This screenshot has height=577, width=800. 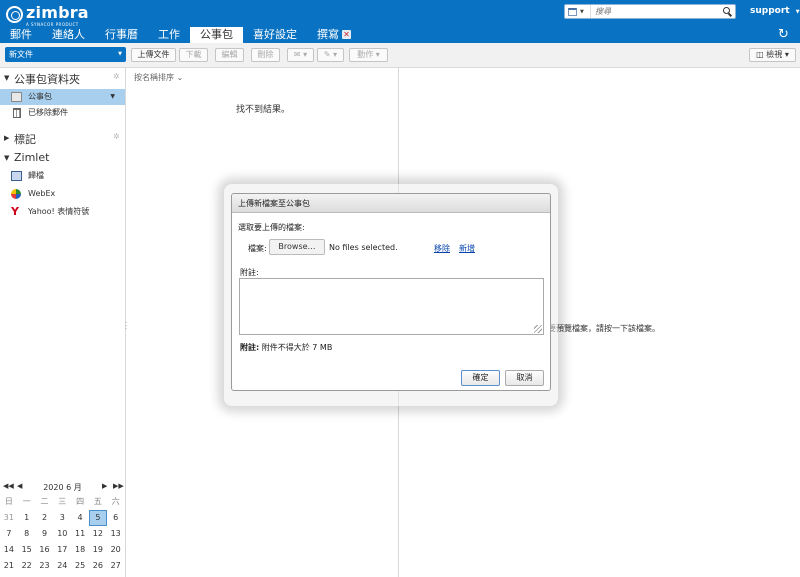 I want to click on refresh-icon: ↻, so click(x=783, y=35).